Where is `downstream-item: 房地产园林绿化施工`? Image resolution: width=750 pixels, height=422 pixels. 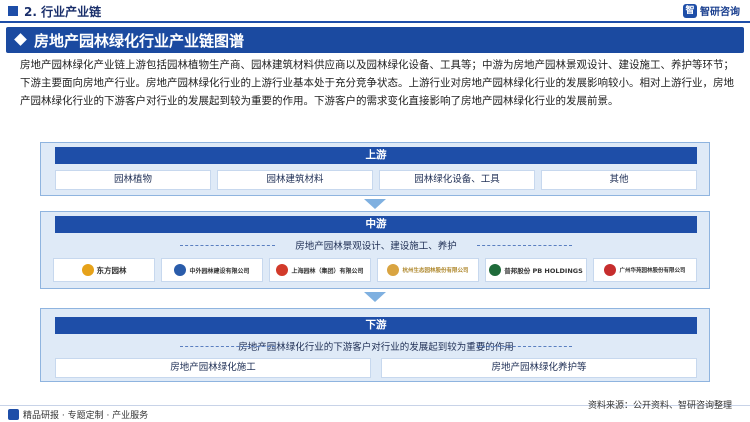 downstream-item: 房地产园林绿化施工 is located at coordinates (213, 368).